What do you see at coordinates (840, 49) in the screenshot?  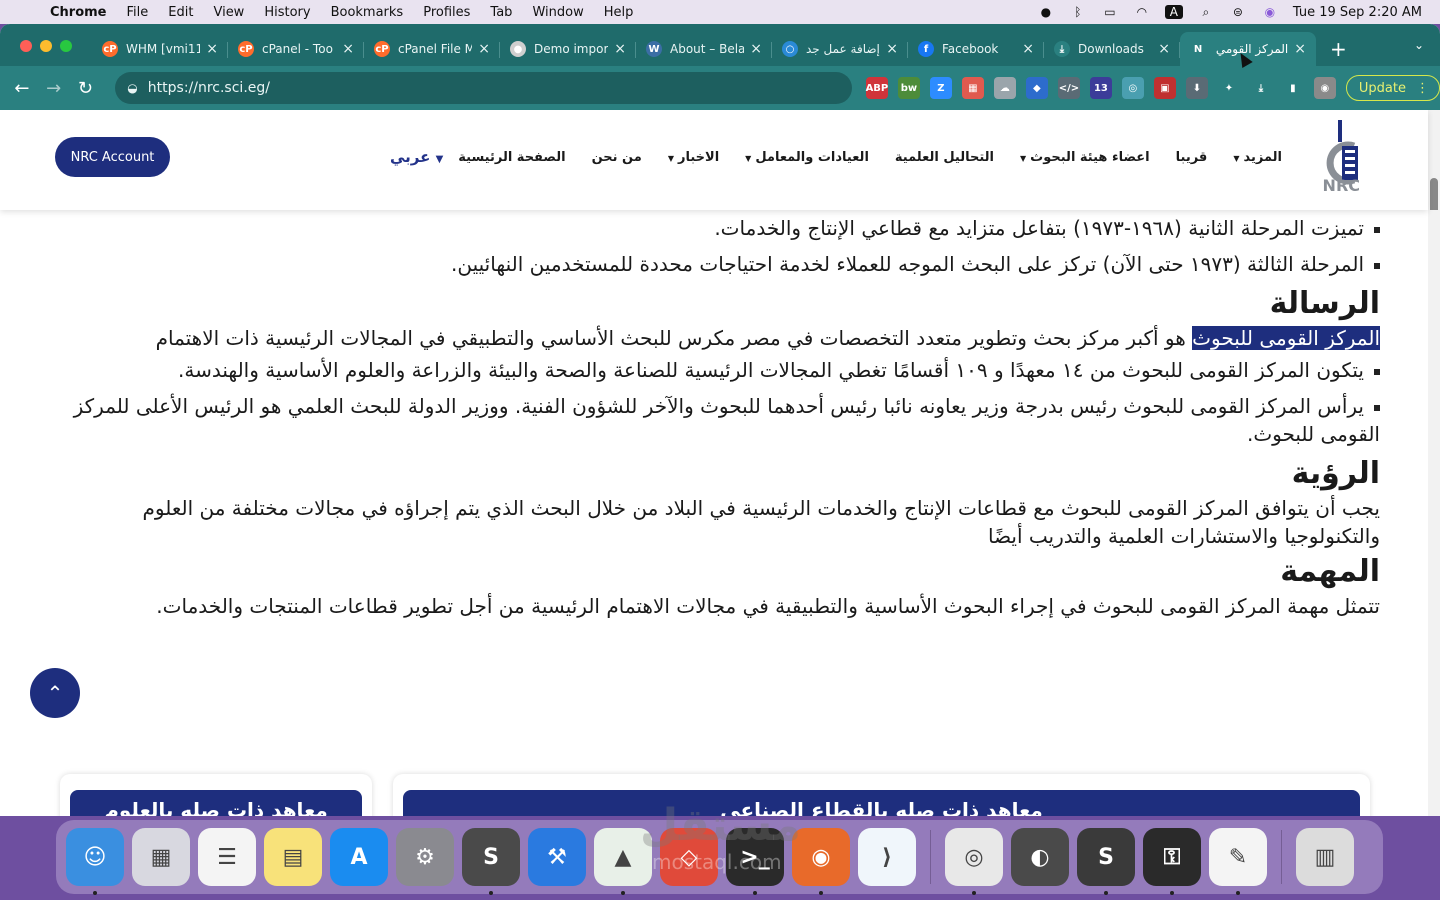 I see `tab: ○ إضافة عمل جد ×` at bounding box center [840, 49].